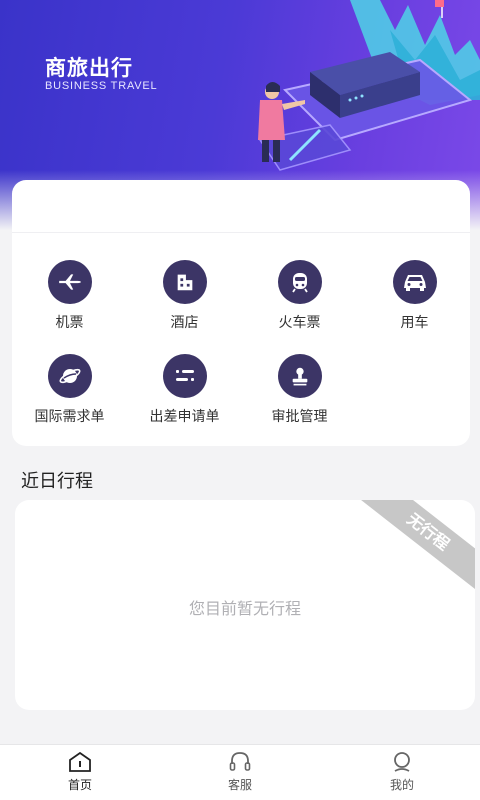  Describe the element at coordinates (184, 323) in the screenshot. I see `service-label: 酒店` at that location.